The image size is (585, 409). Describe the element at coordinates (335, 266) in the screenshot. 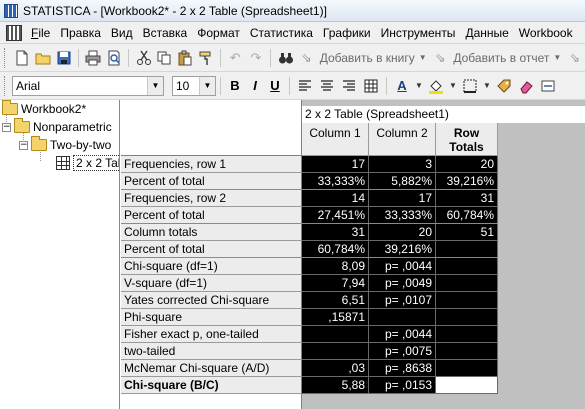

I see `table-cell: 8,09` at that location.